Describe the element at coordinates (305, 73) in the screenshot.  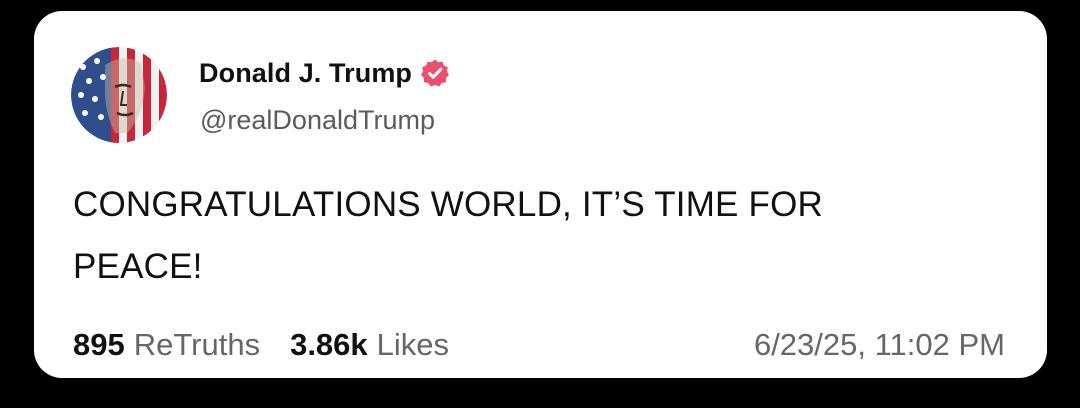
I see `author-display-name: Donald J. Trump` at that location.